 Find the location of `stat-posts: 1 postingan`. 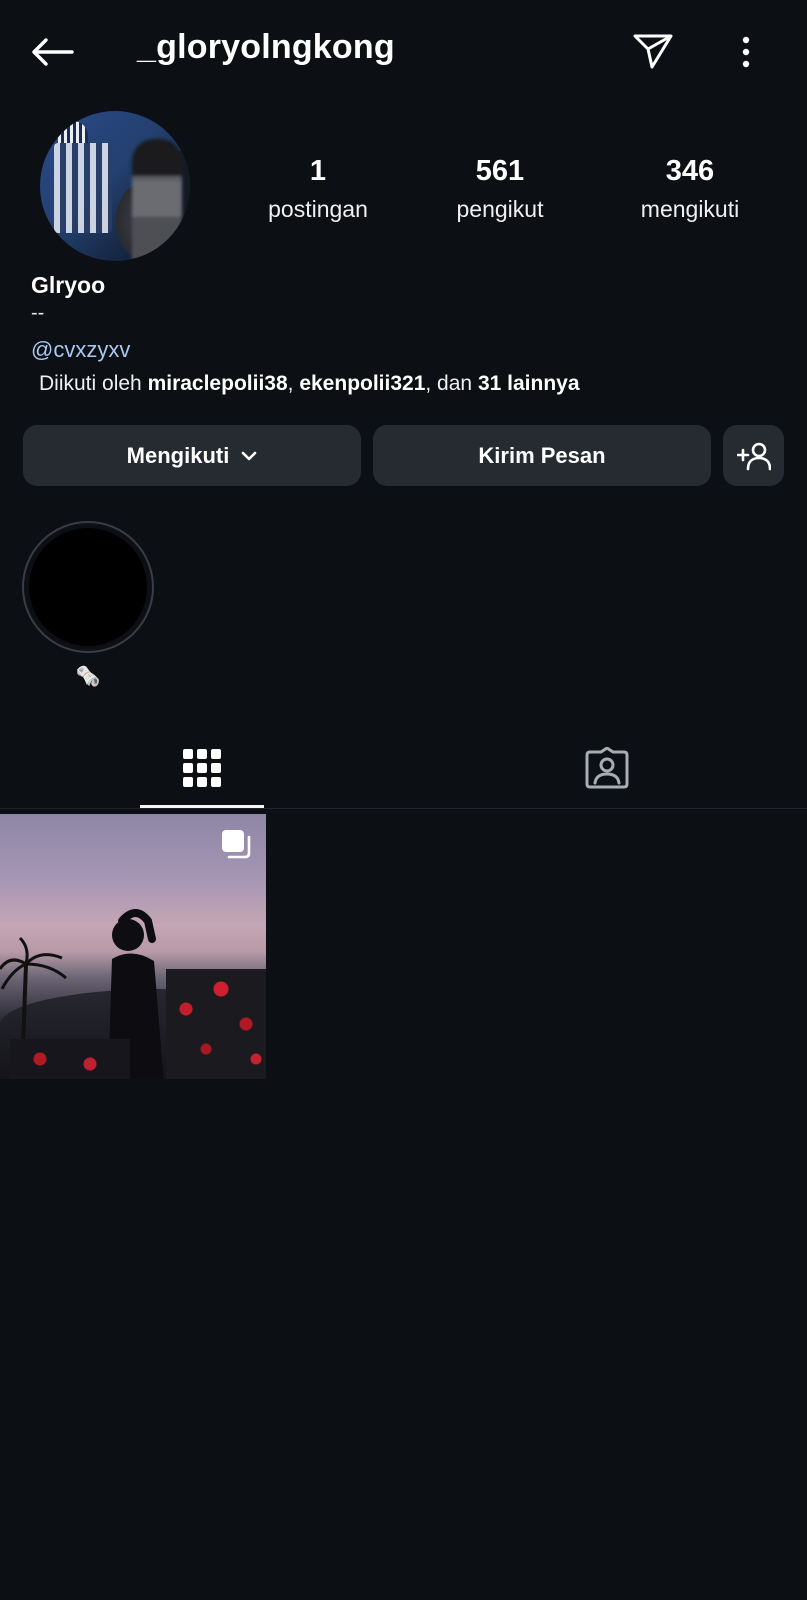

stat-posts: 1 postingan is located at coordinates (318, 189).